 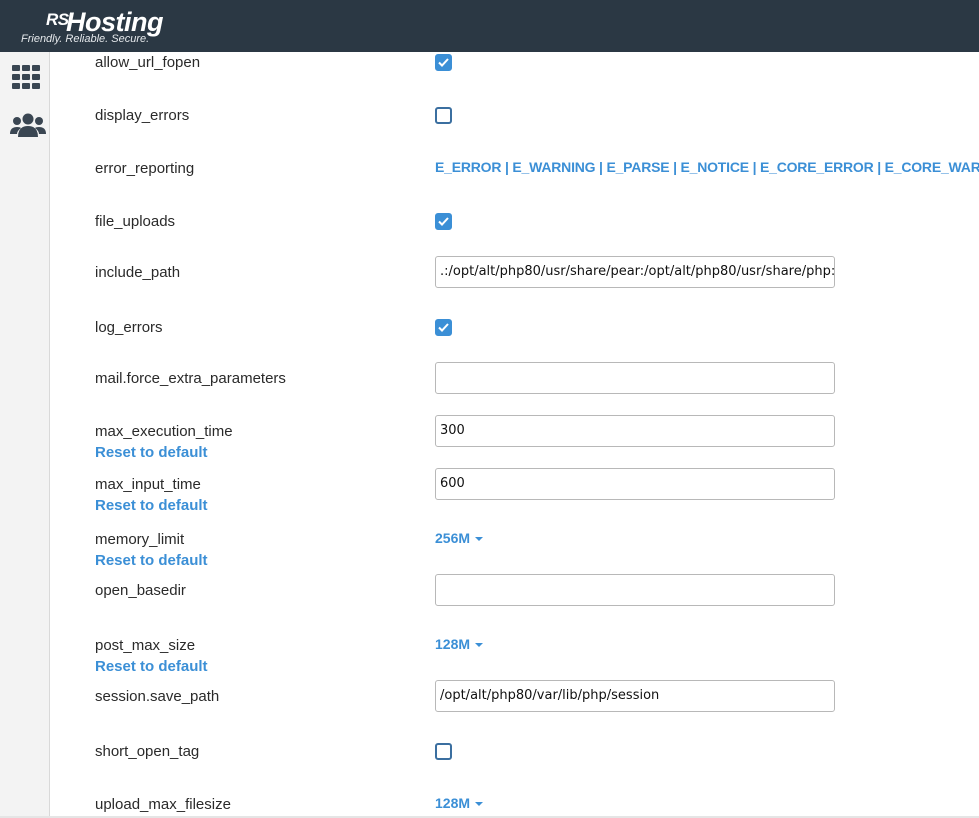 I want to click on post-max-size-value: 128M, so click(x=453, y=644).